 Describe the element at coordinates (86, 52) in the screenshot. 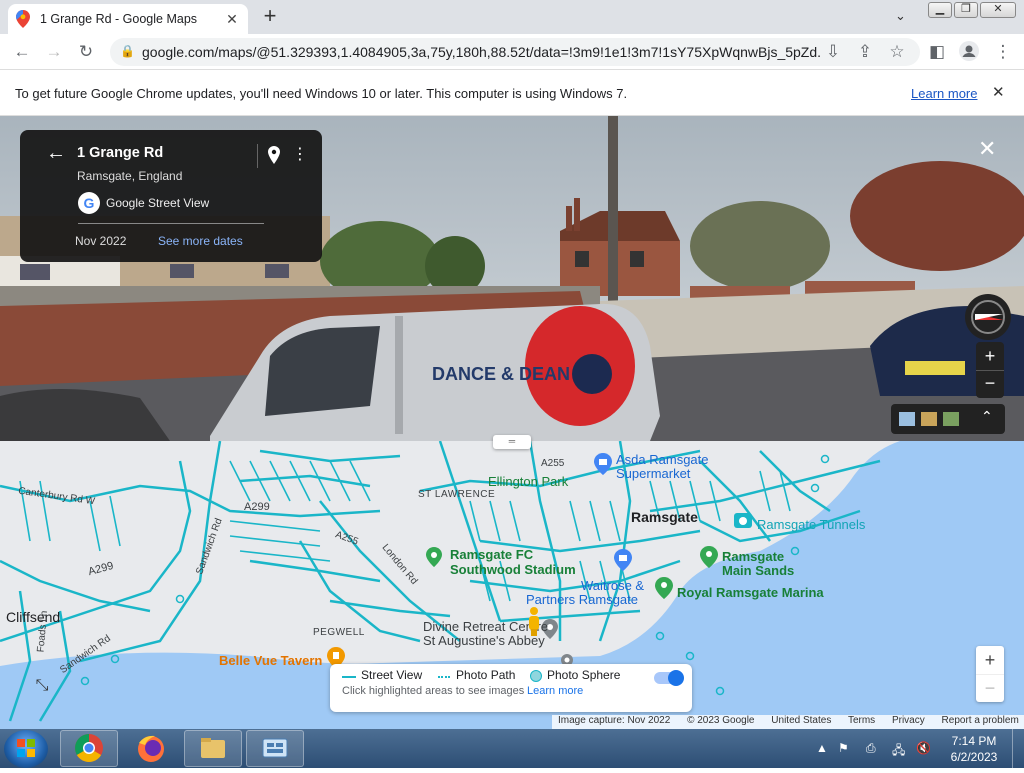

I see `reload-icon: ↻` at that location.